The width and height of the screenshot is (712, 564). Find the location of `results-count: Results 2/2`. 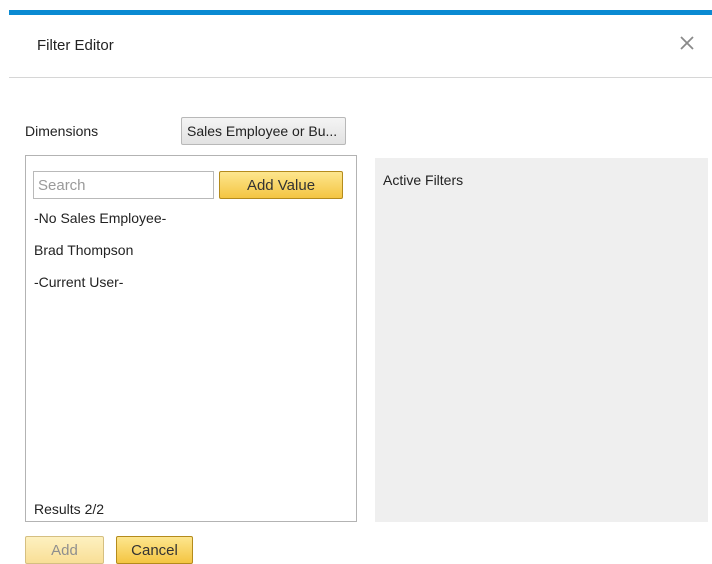

results-count: Results 2/2 is located at coordinates (69, 509).